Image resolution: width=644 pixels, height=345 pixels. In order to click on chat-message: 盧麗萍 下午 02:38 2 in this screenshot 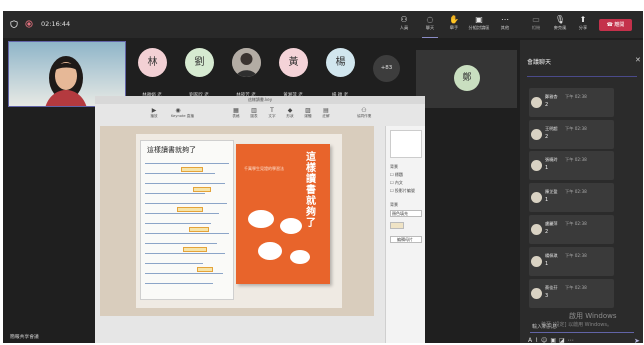, I will do `click(571, 229)`.